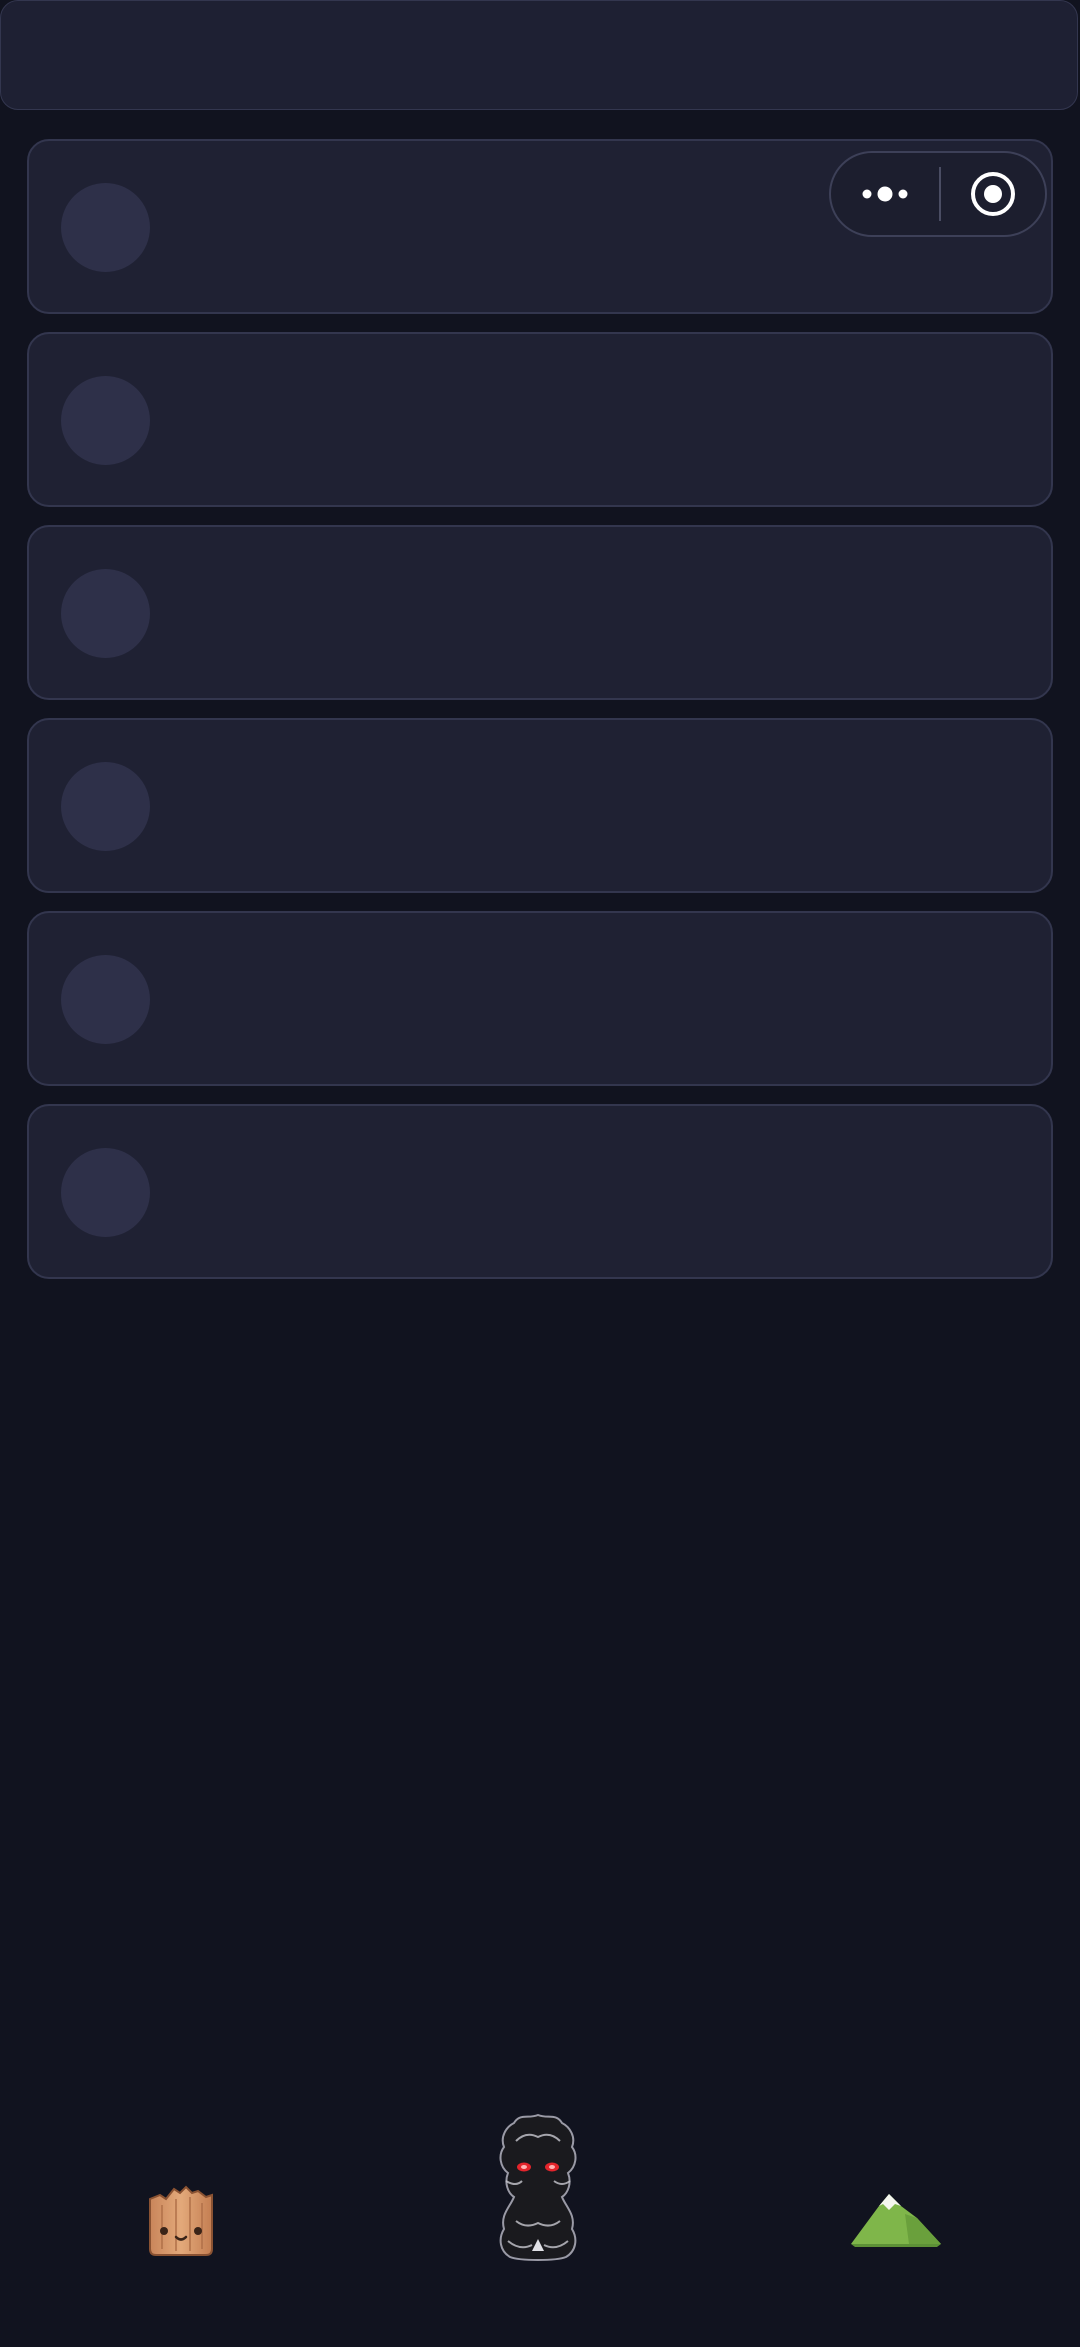 Image resolution: width=1080 pixels, height=2347 pixels. What do you see at coordinates (538, 2187) in the screenshot?
I see `shadow-creature-icon` at bounding box center [538, 2187].